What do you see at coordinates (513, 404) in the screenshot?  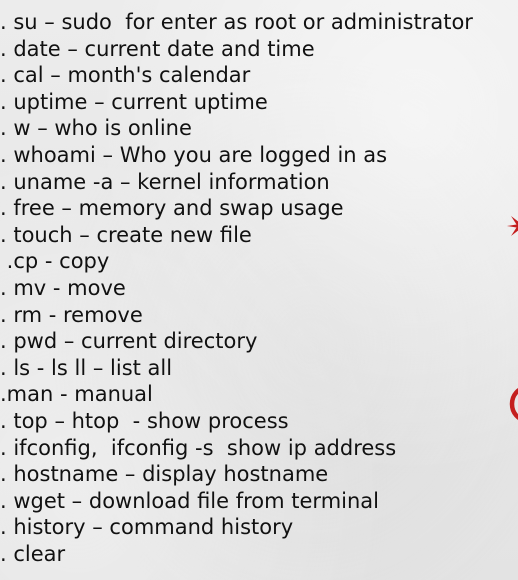 I see `red-arc-icon` at bounding box center [513, 404].